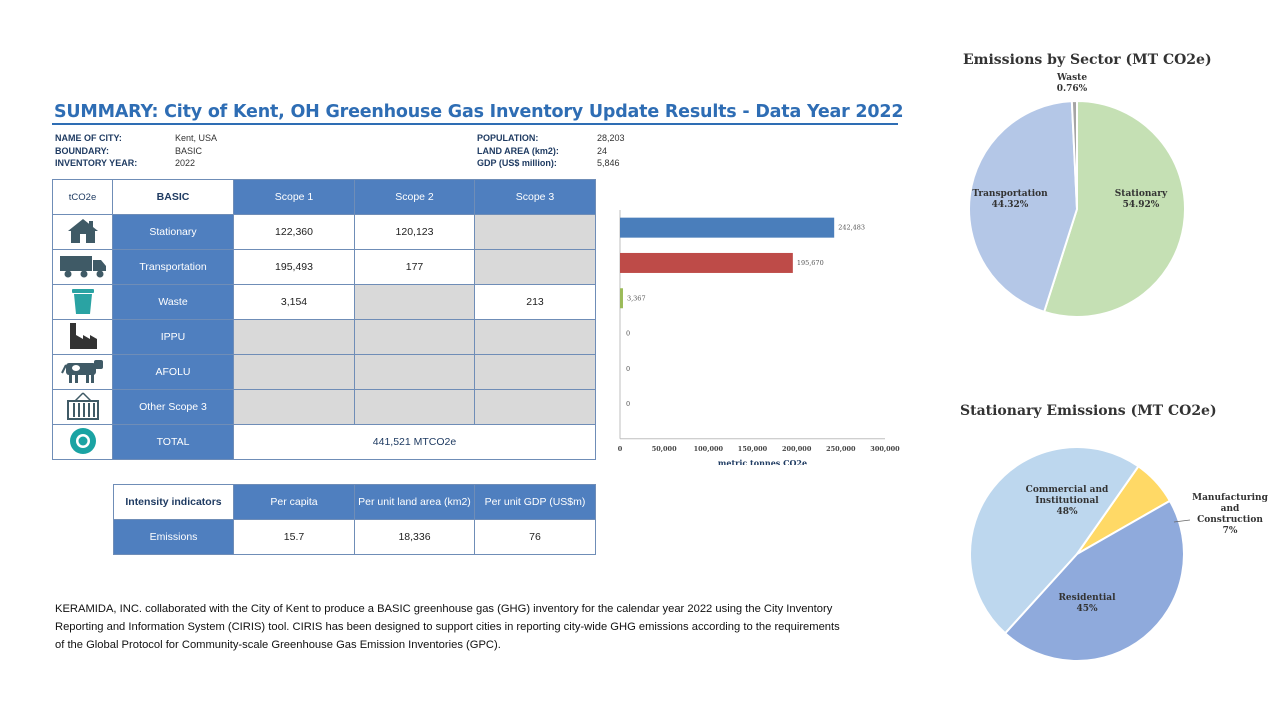 This screenshot has height=720, width=1280. Describe the element at coordinates (810, 263) in the screenshot. I see `bar-value-label: 195,670` at that location.